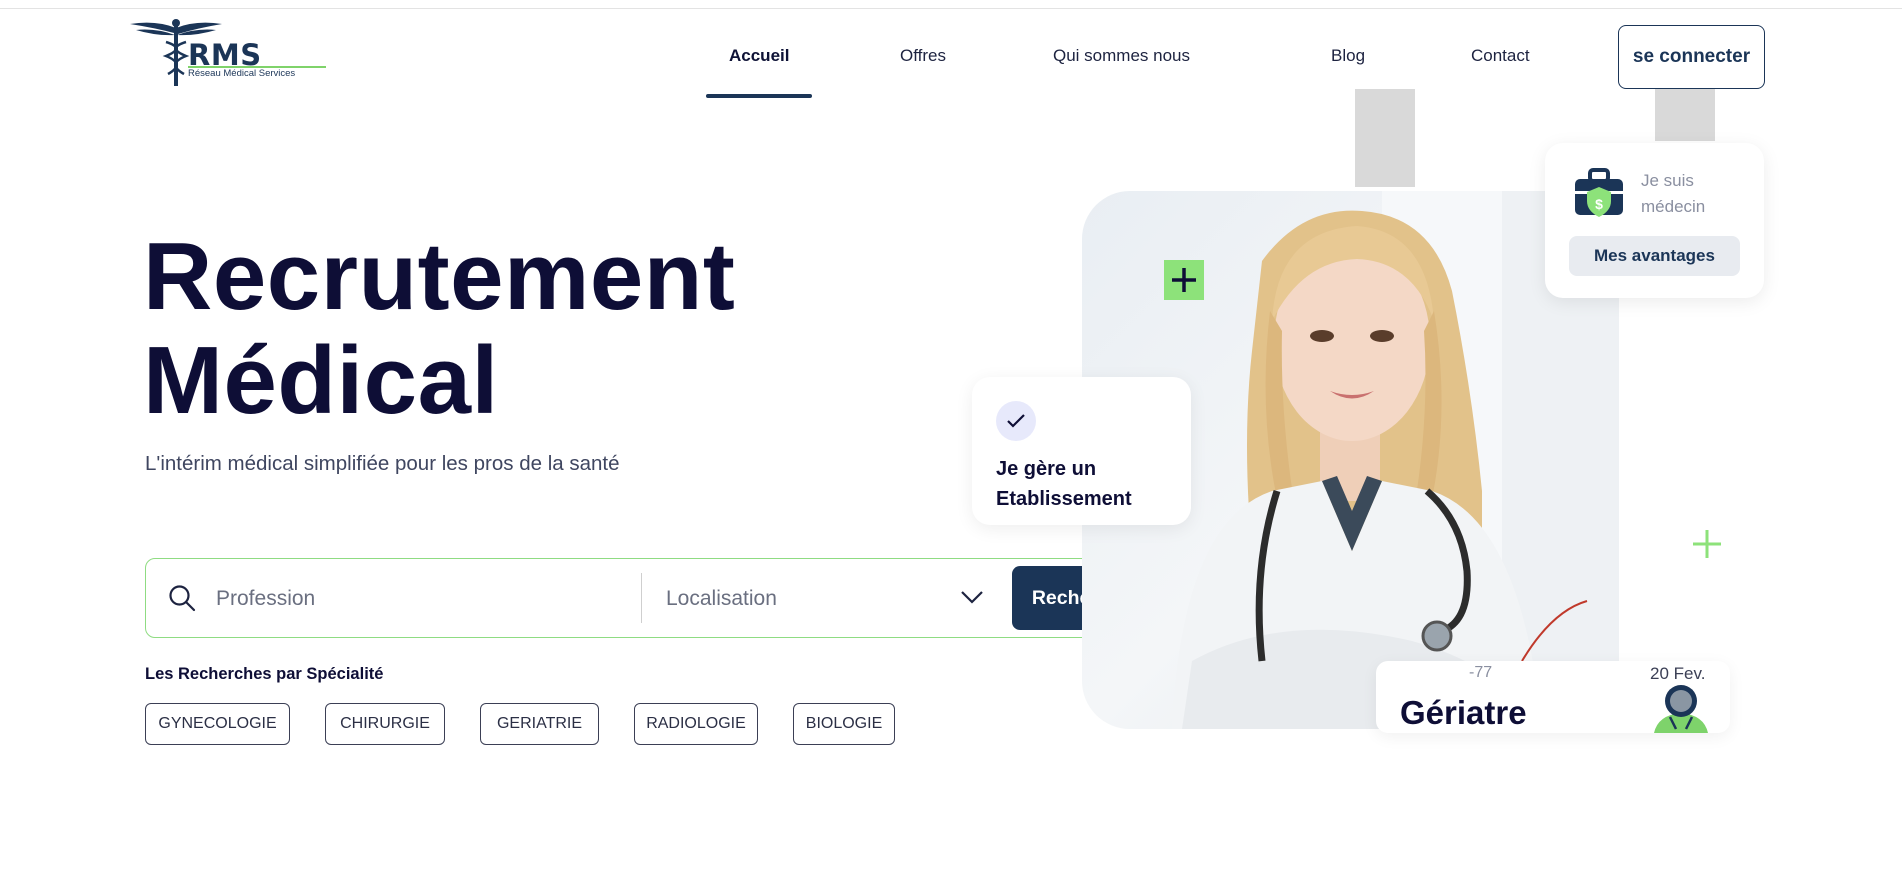 The width and height of the screenshot is (1902, 888). Describe the element at coordinates (1016, 421) in the screenshot. I see `check-icon` at that location.